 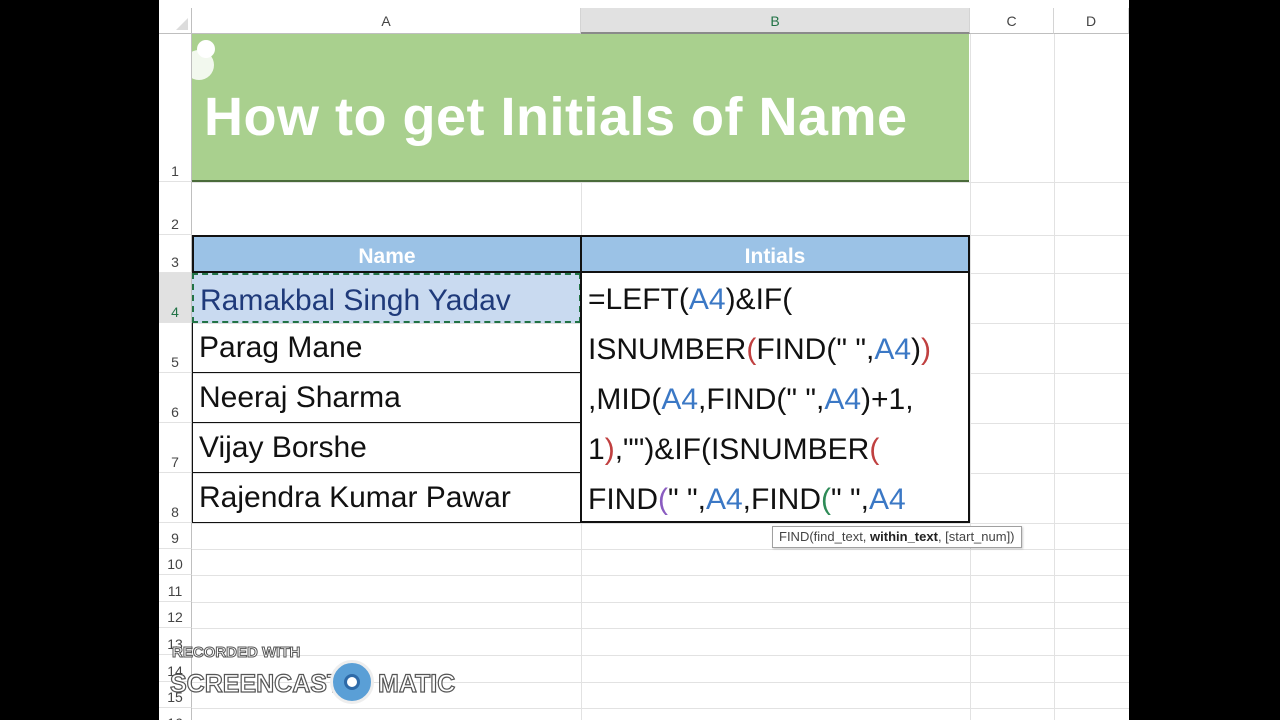 What do you see at coordinates (387, 254) in the screenshot?
I see `table-header-name: Name` at bounding box center [387, 254].